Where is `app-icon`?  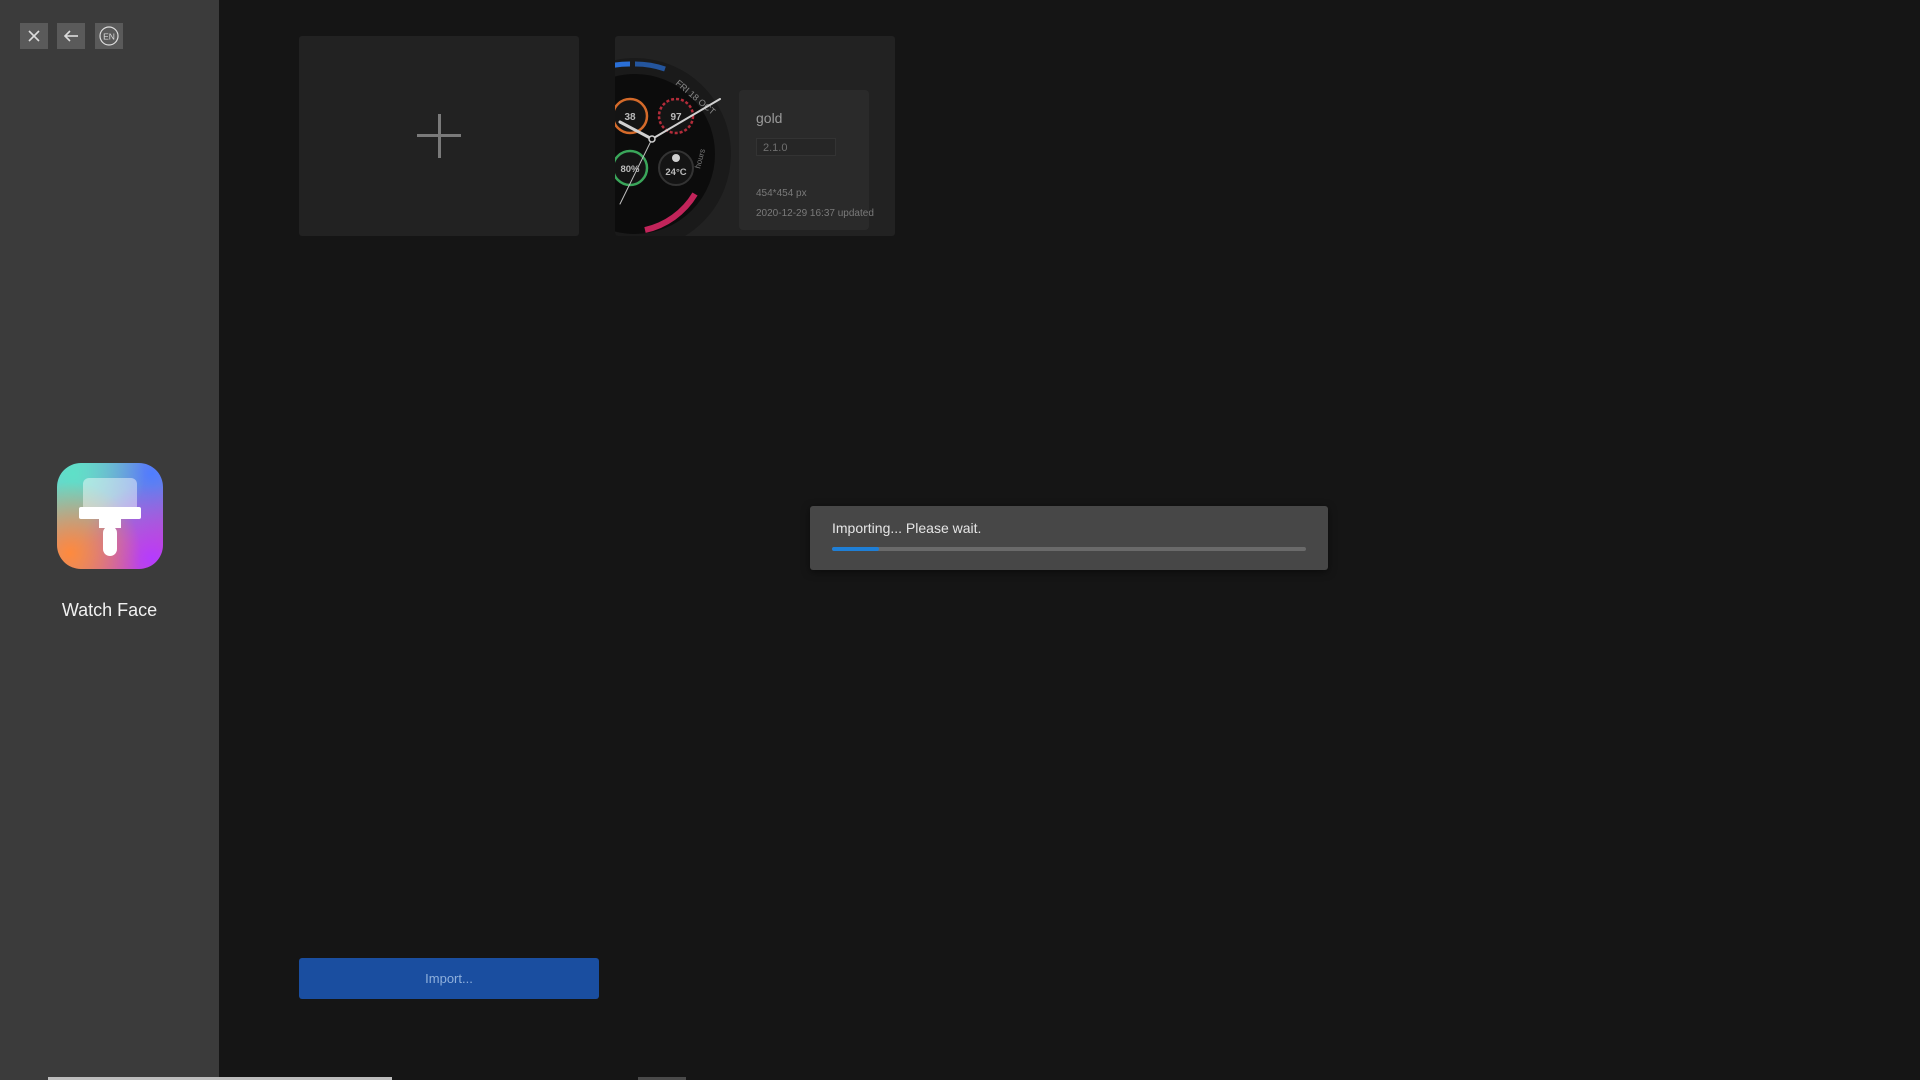
app-icon is located at coordinates (110, 516).